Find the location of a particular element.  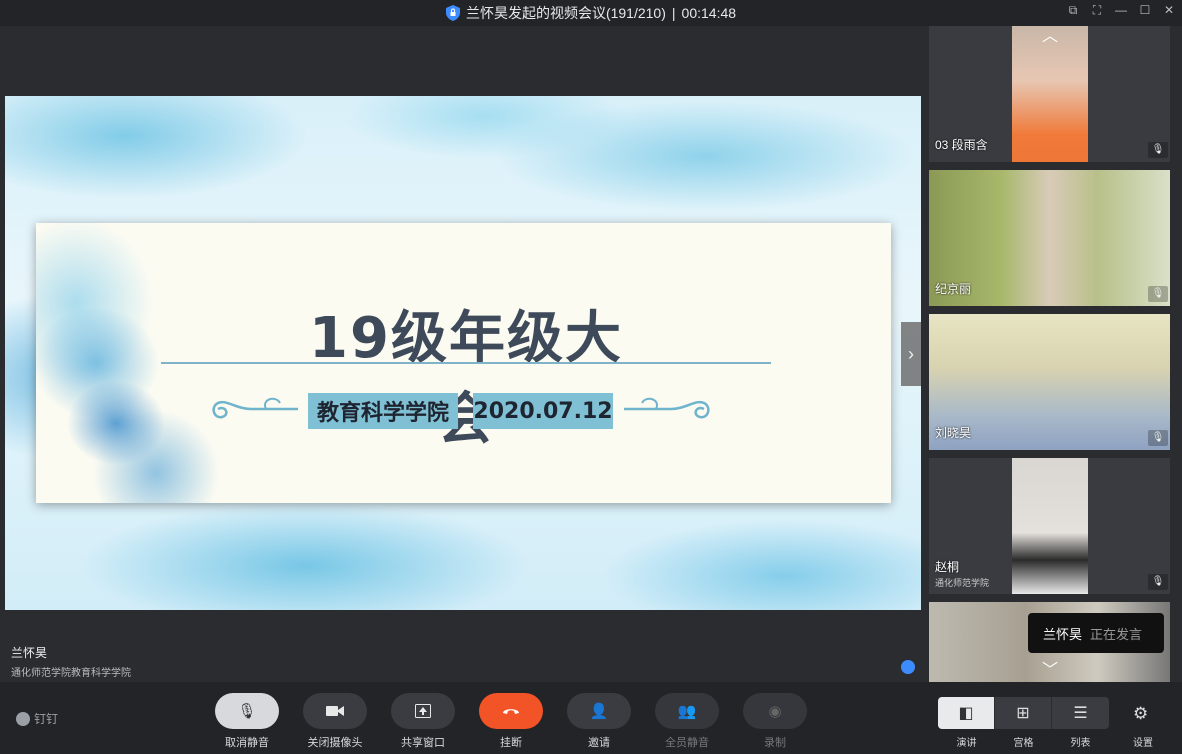

speaker-view-button: ◧ is located at coordinates (966, 713).